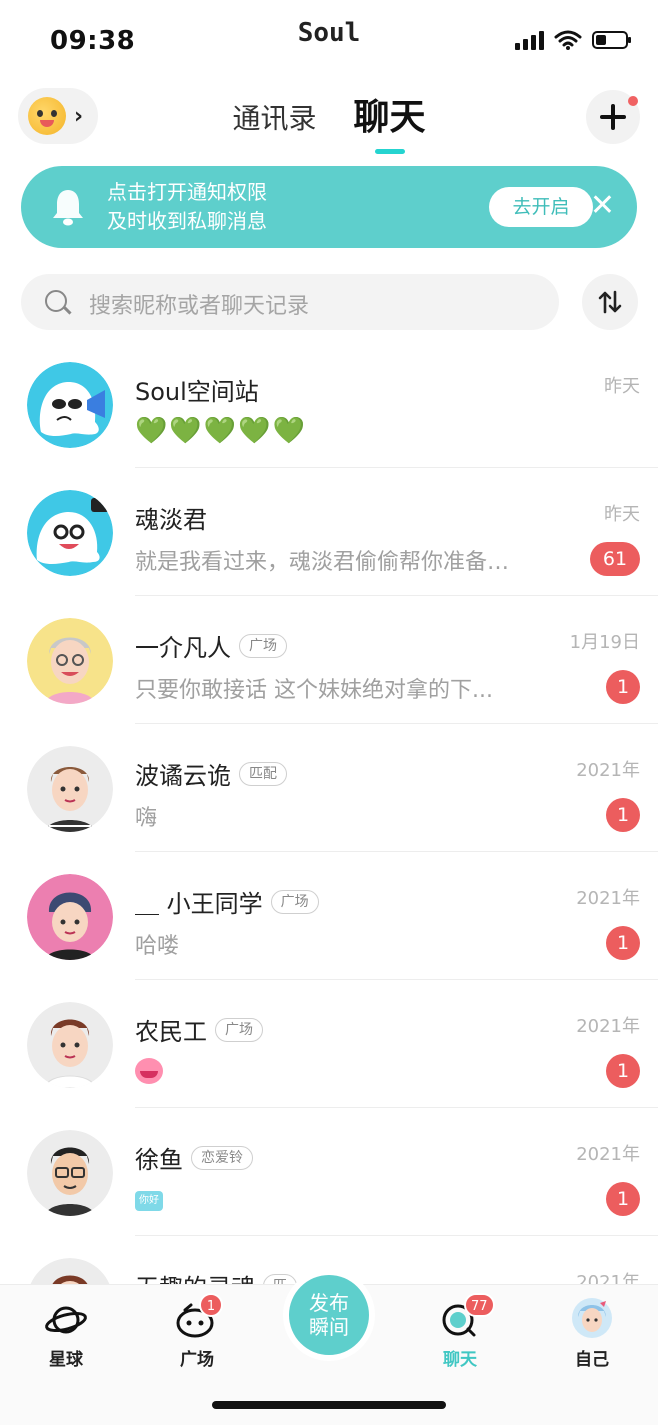  I want to click on tab-contacts: 通讯录, so click(274, 117).